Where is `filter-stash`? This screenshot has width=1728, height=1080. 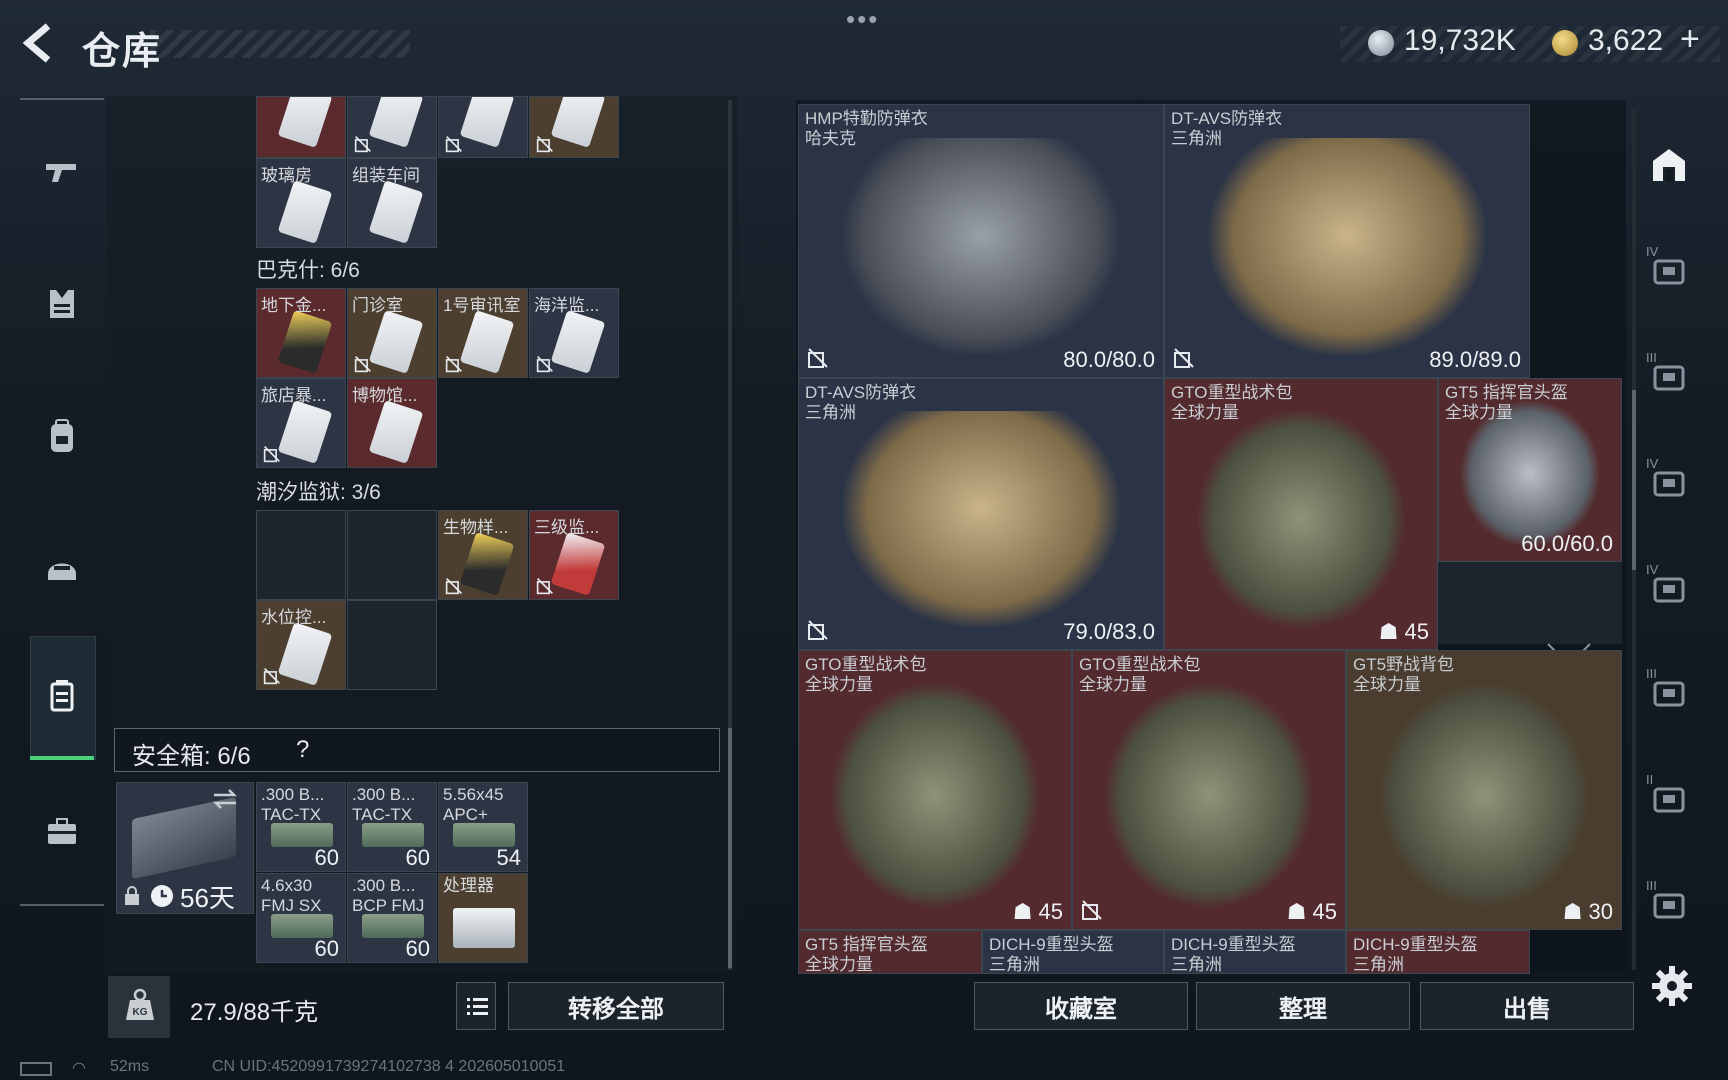 filter-stash is located at coordinates (1669, 165).